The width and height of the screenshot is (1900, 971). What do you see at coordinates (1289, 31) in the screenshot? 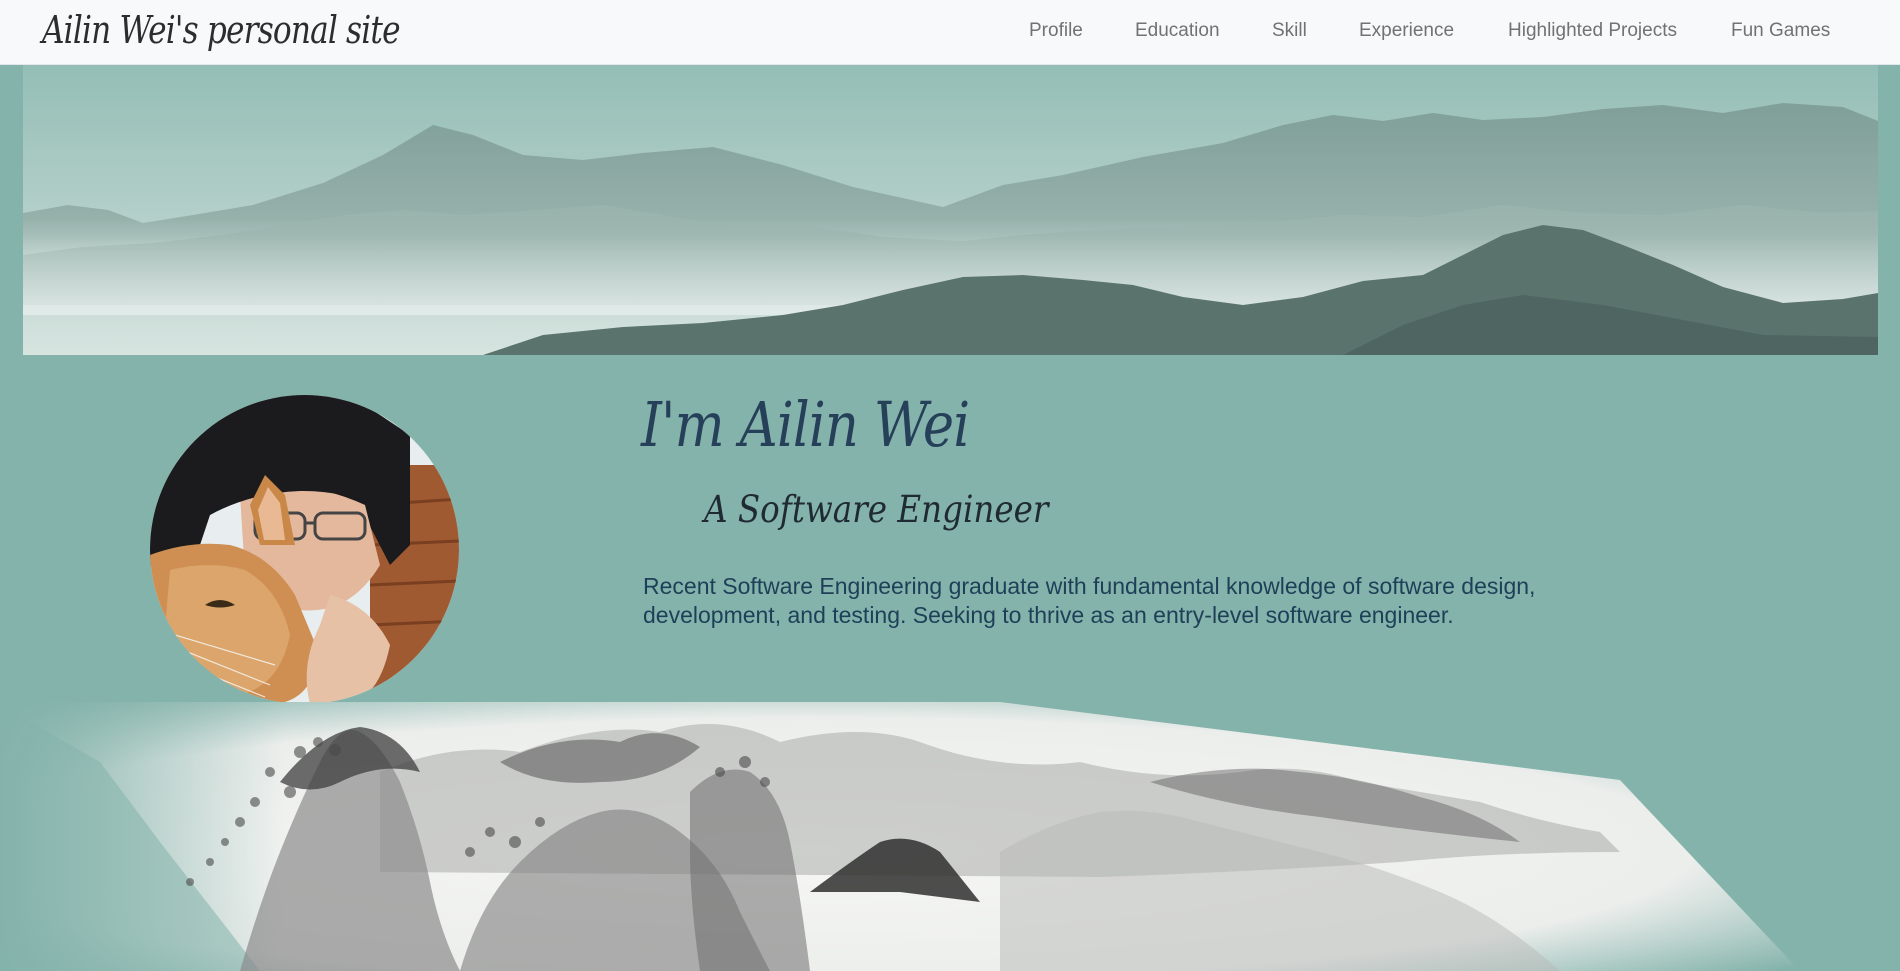
I see `nav-link-skill: Skill` at bounding box center [1289, 31].